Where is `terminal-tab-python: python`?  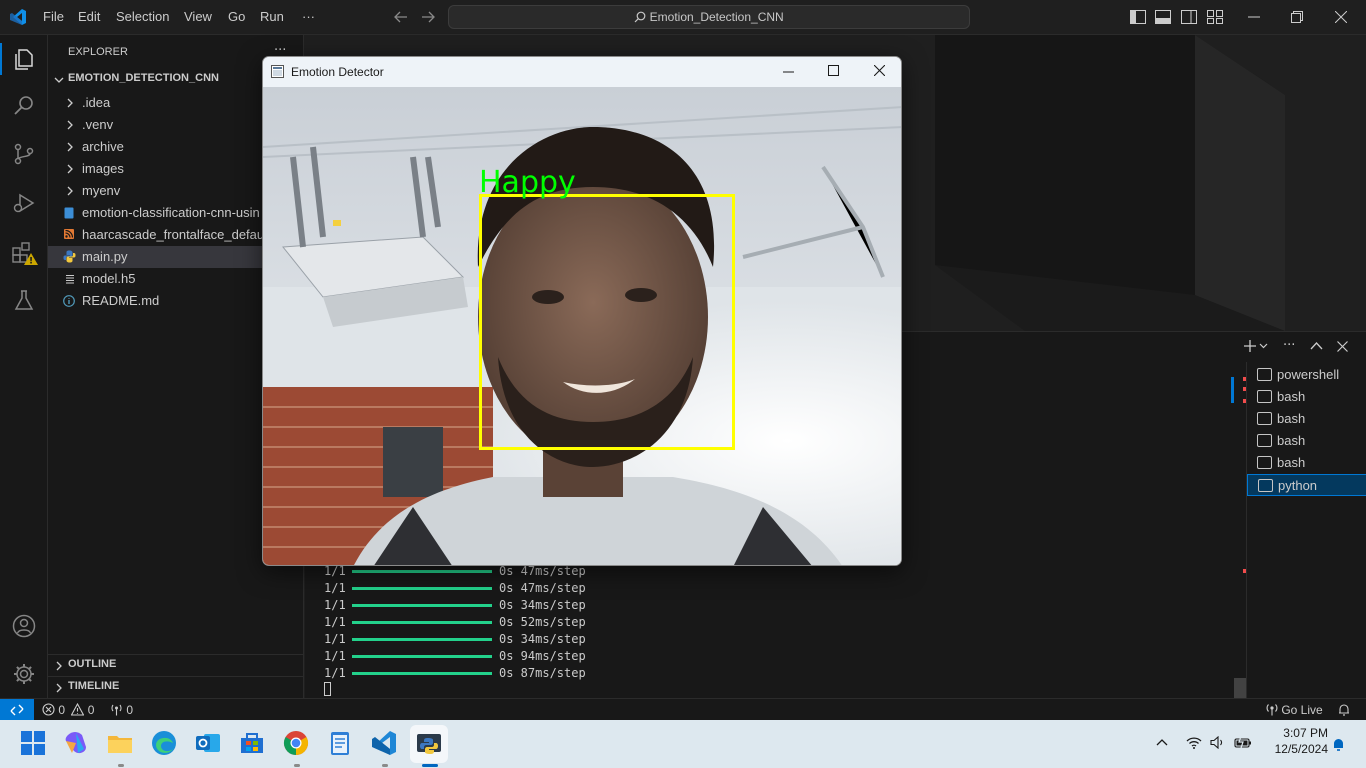
terminal-tab-python: python is located at coordinates (1306, 485).